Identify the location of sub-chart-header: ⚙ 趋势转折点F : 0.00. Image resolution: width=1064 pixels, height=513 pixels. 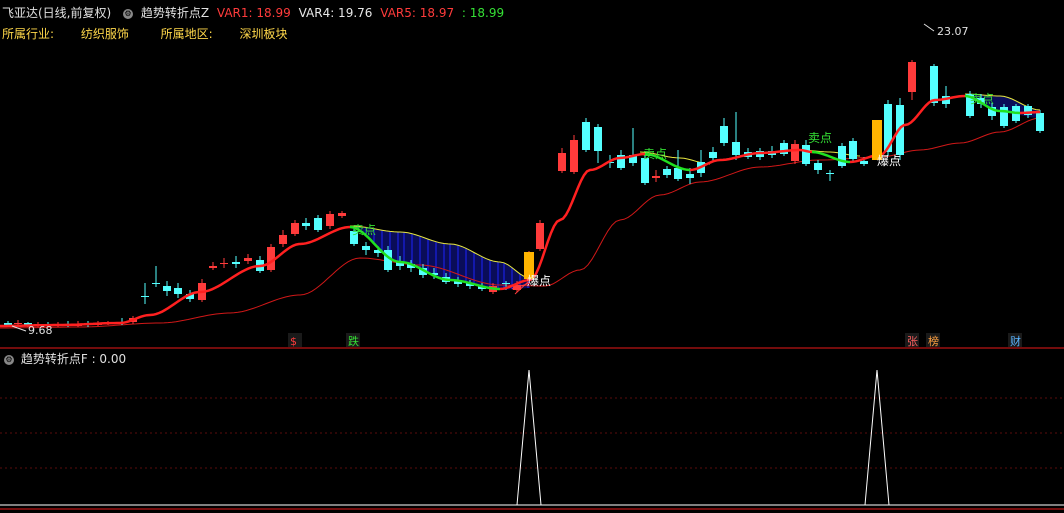
(63, 358).